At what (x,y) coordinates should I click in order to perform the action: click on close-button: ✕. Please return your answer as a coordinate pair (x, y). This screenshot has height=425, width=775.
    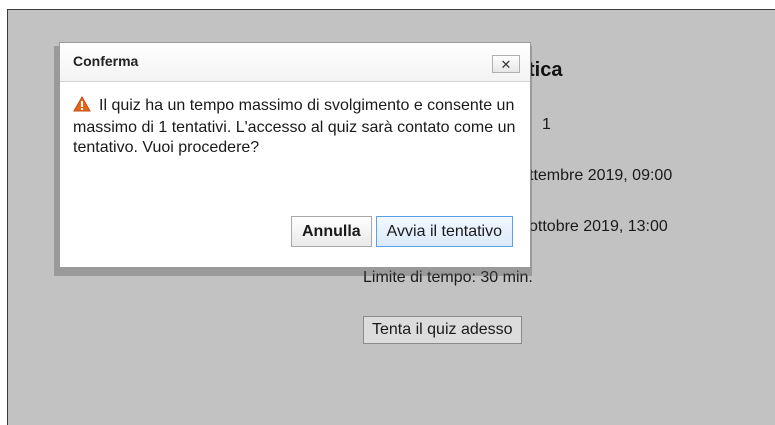
    Looking at the image, I should click on (506, 64).